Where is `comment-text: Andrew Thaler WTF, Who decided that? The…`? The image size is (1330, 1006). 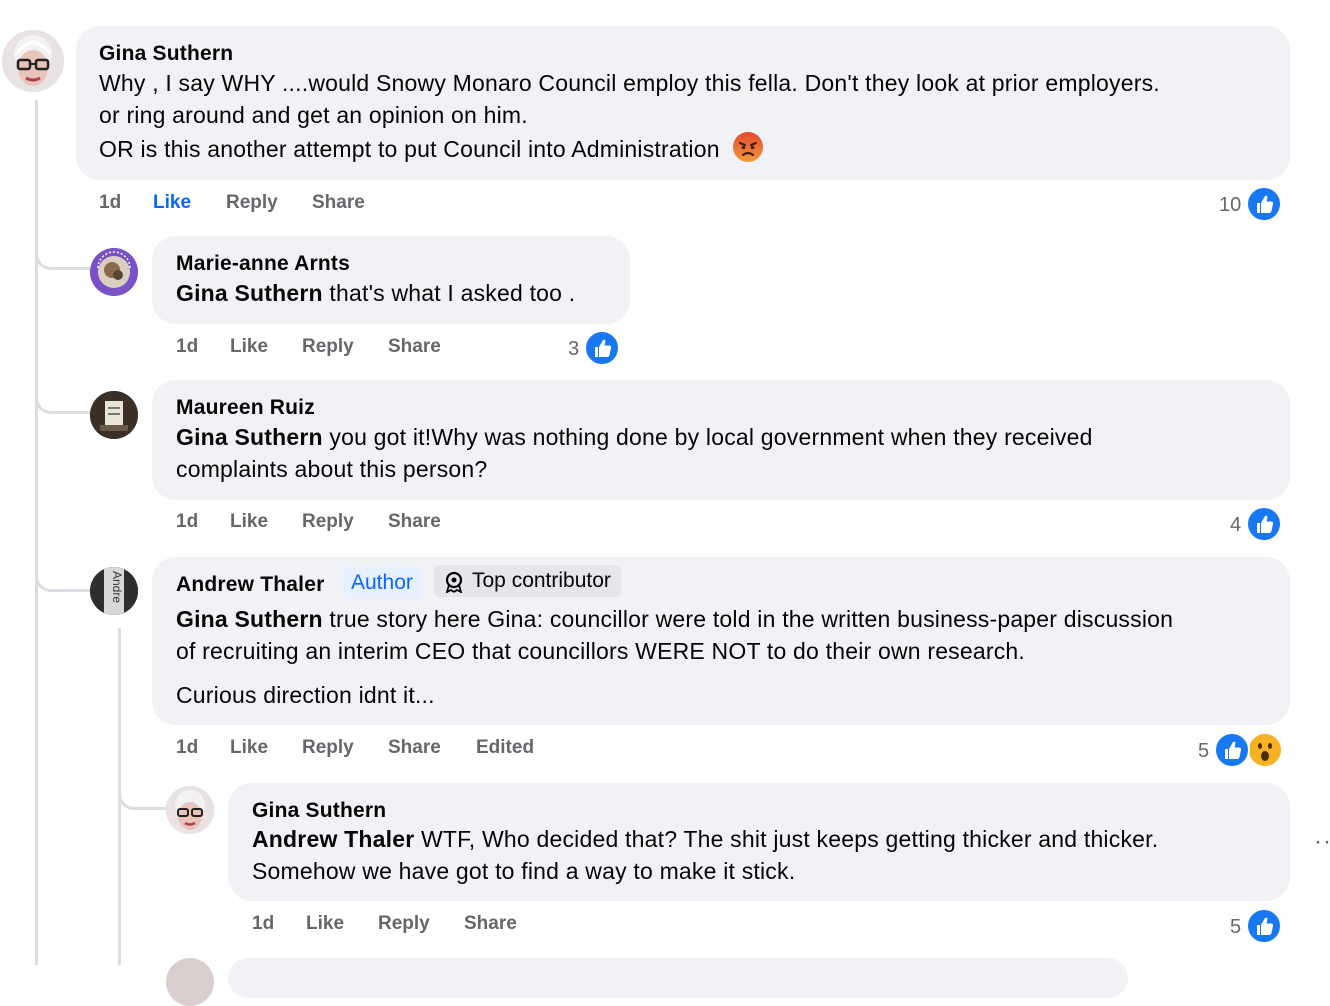 comment-text: Andrew Thaler WTF, Who decided that? The… is located at coordinates (767, 855).